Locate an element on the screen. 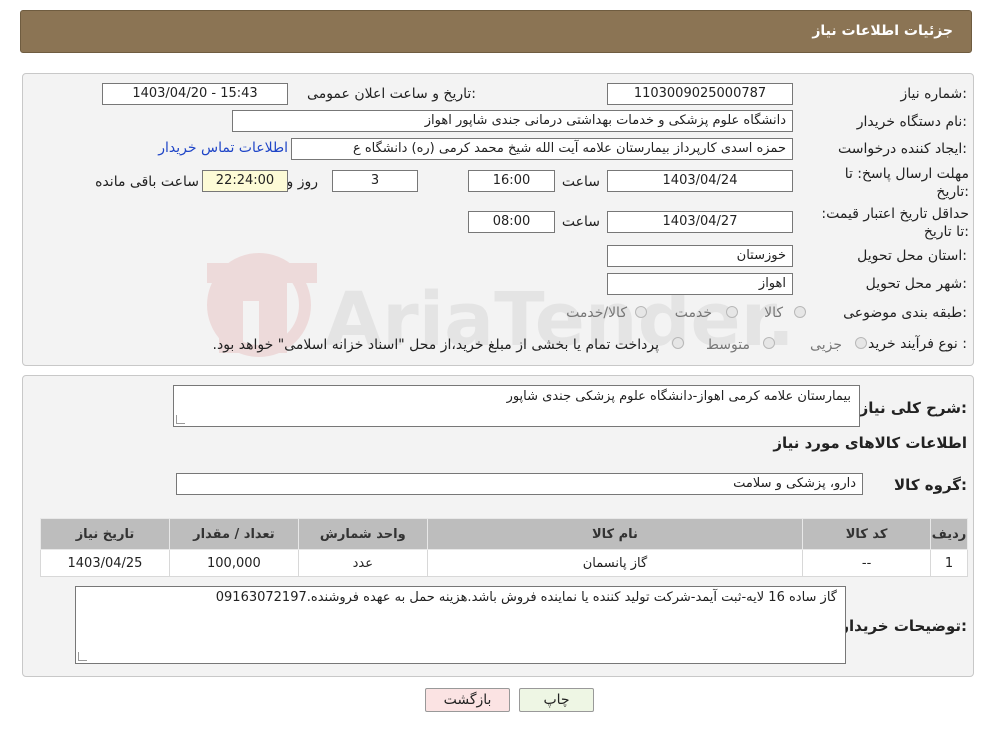  deadline-label: مهلت ارسال پاسخ: تا تاریخ: is located at coordinates (906, 183).